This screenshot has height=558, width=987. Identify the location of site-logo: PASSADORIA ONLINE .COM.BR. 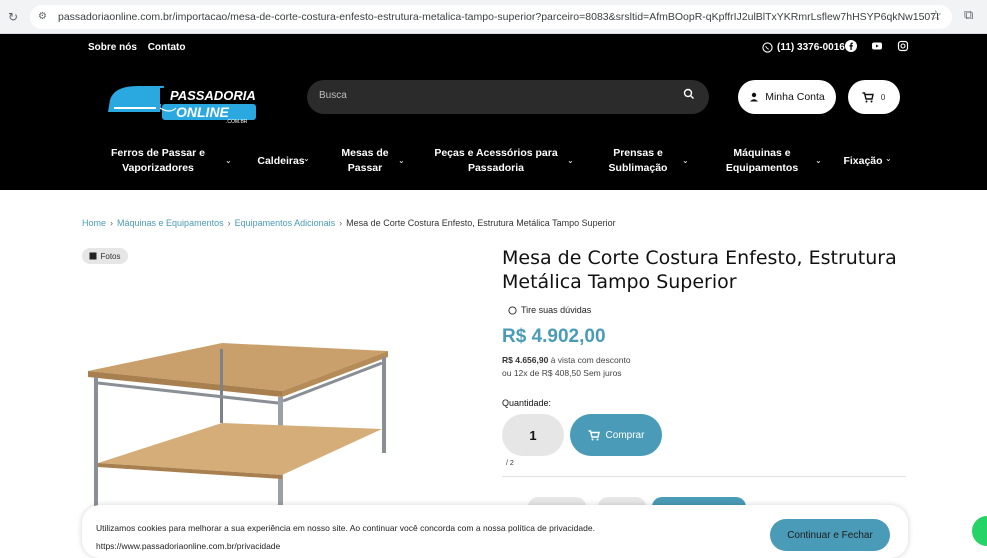
(183, 101).